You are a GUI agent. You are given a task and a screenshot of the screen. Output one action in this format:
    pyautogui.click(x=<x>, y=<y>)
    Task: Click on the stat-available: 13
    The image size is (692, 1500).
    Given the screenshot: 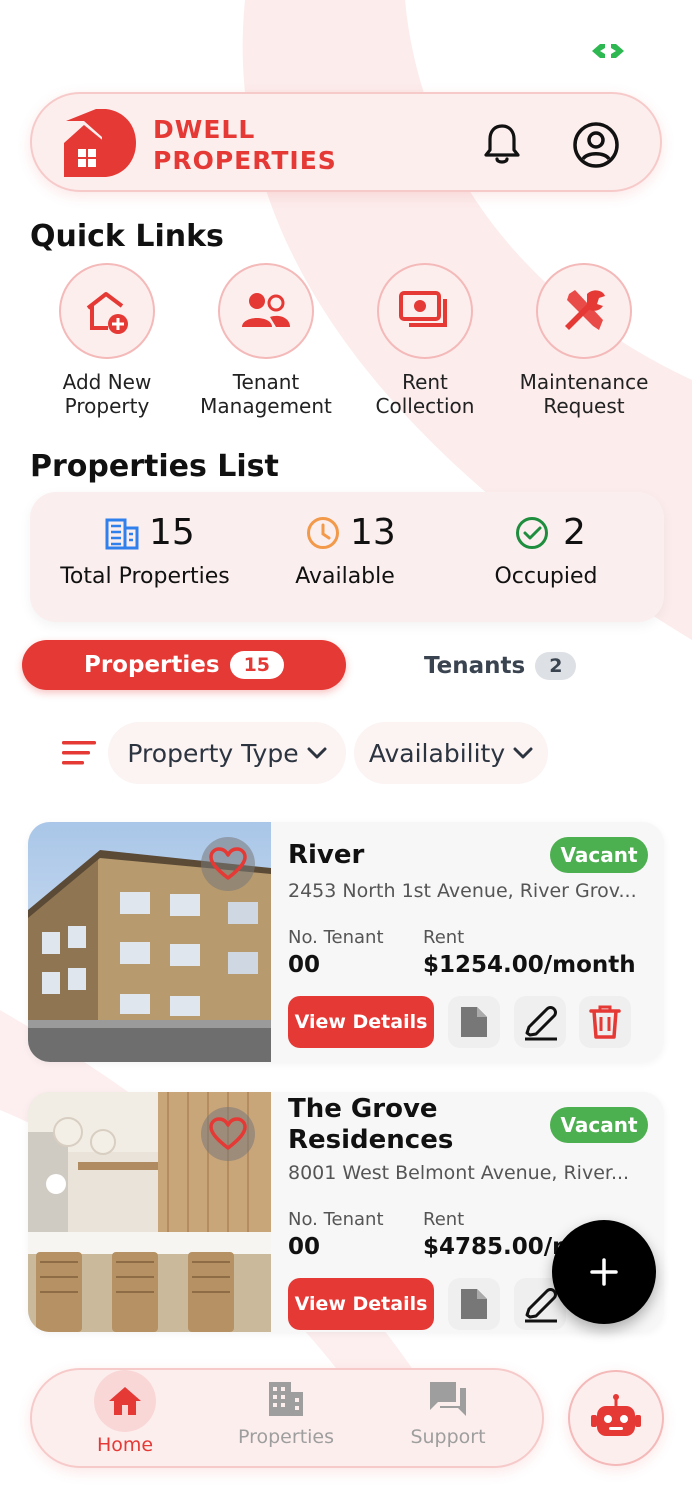 What is the action you would take?
    pyautogui.click(x=351, y=532)
    